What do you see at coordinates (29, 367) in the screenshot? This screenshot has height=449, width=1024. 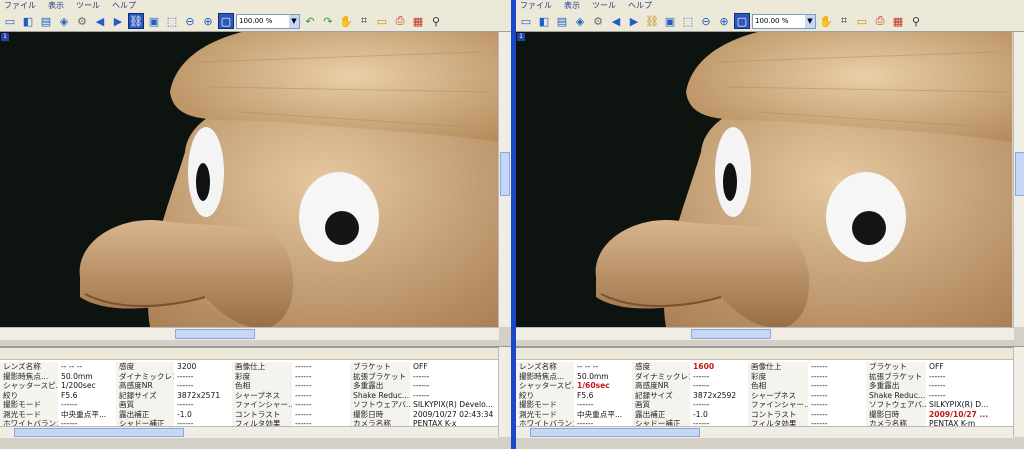 I see `info-key-cell: レンズ名称` at bounding box center [29, 367].